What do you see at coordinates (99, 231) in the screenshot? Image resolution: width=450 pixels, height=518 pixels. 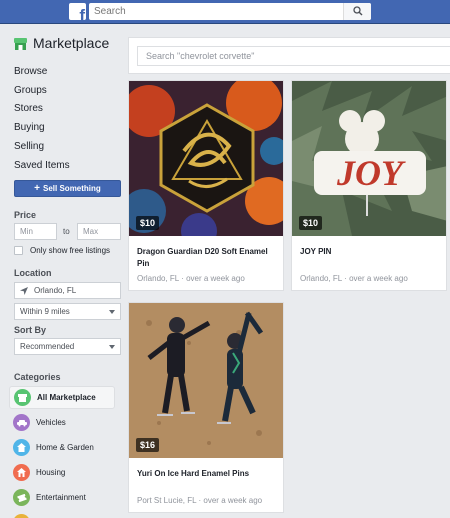 I see `price-max-input: Max` at bounding box center [99, 231].